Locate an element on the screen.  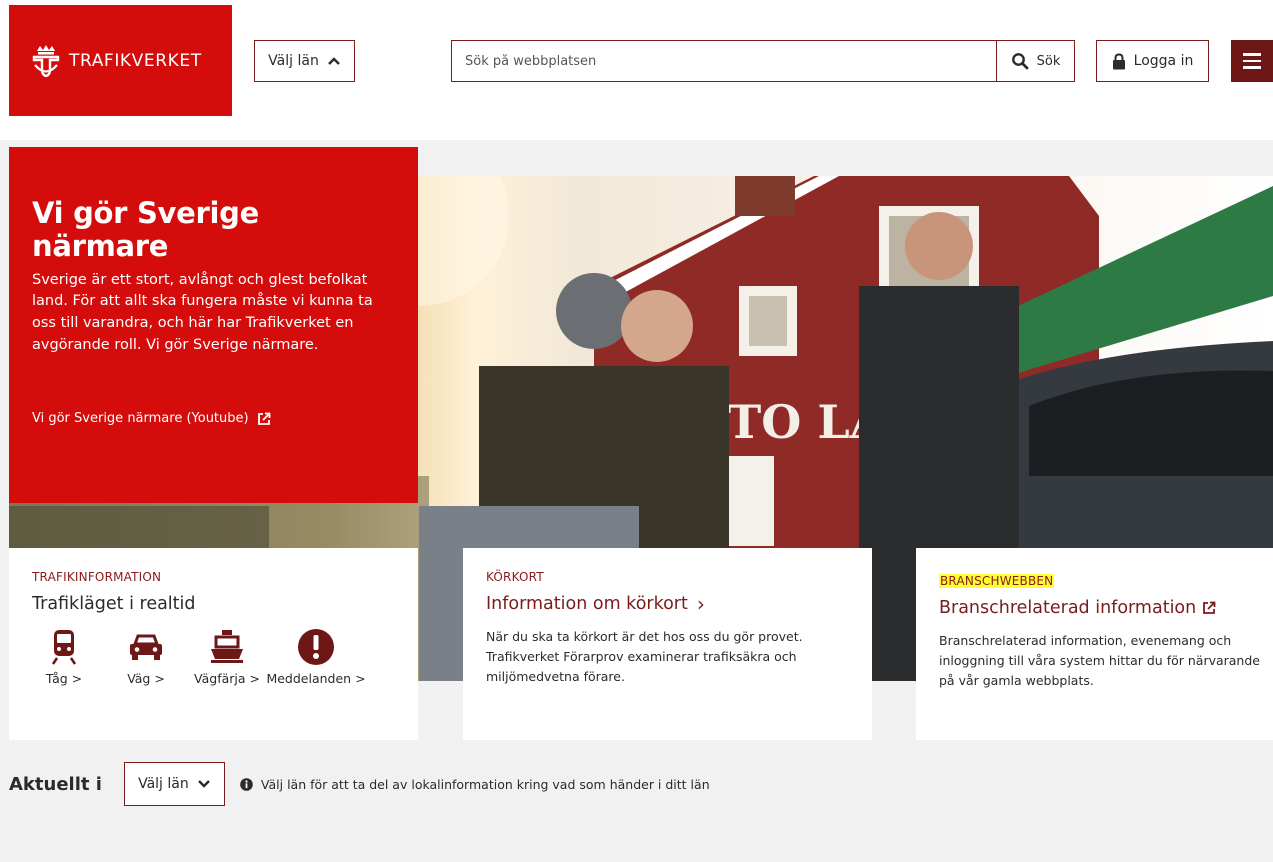
card-heading-text: Information om körkort is located at coordinates (587, 604).